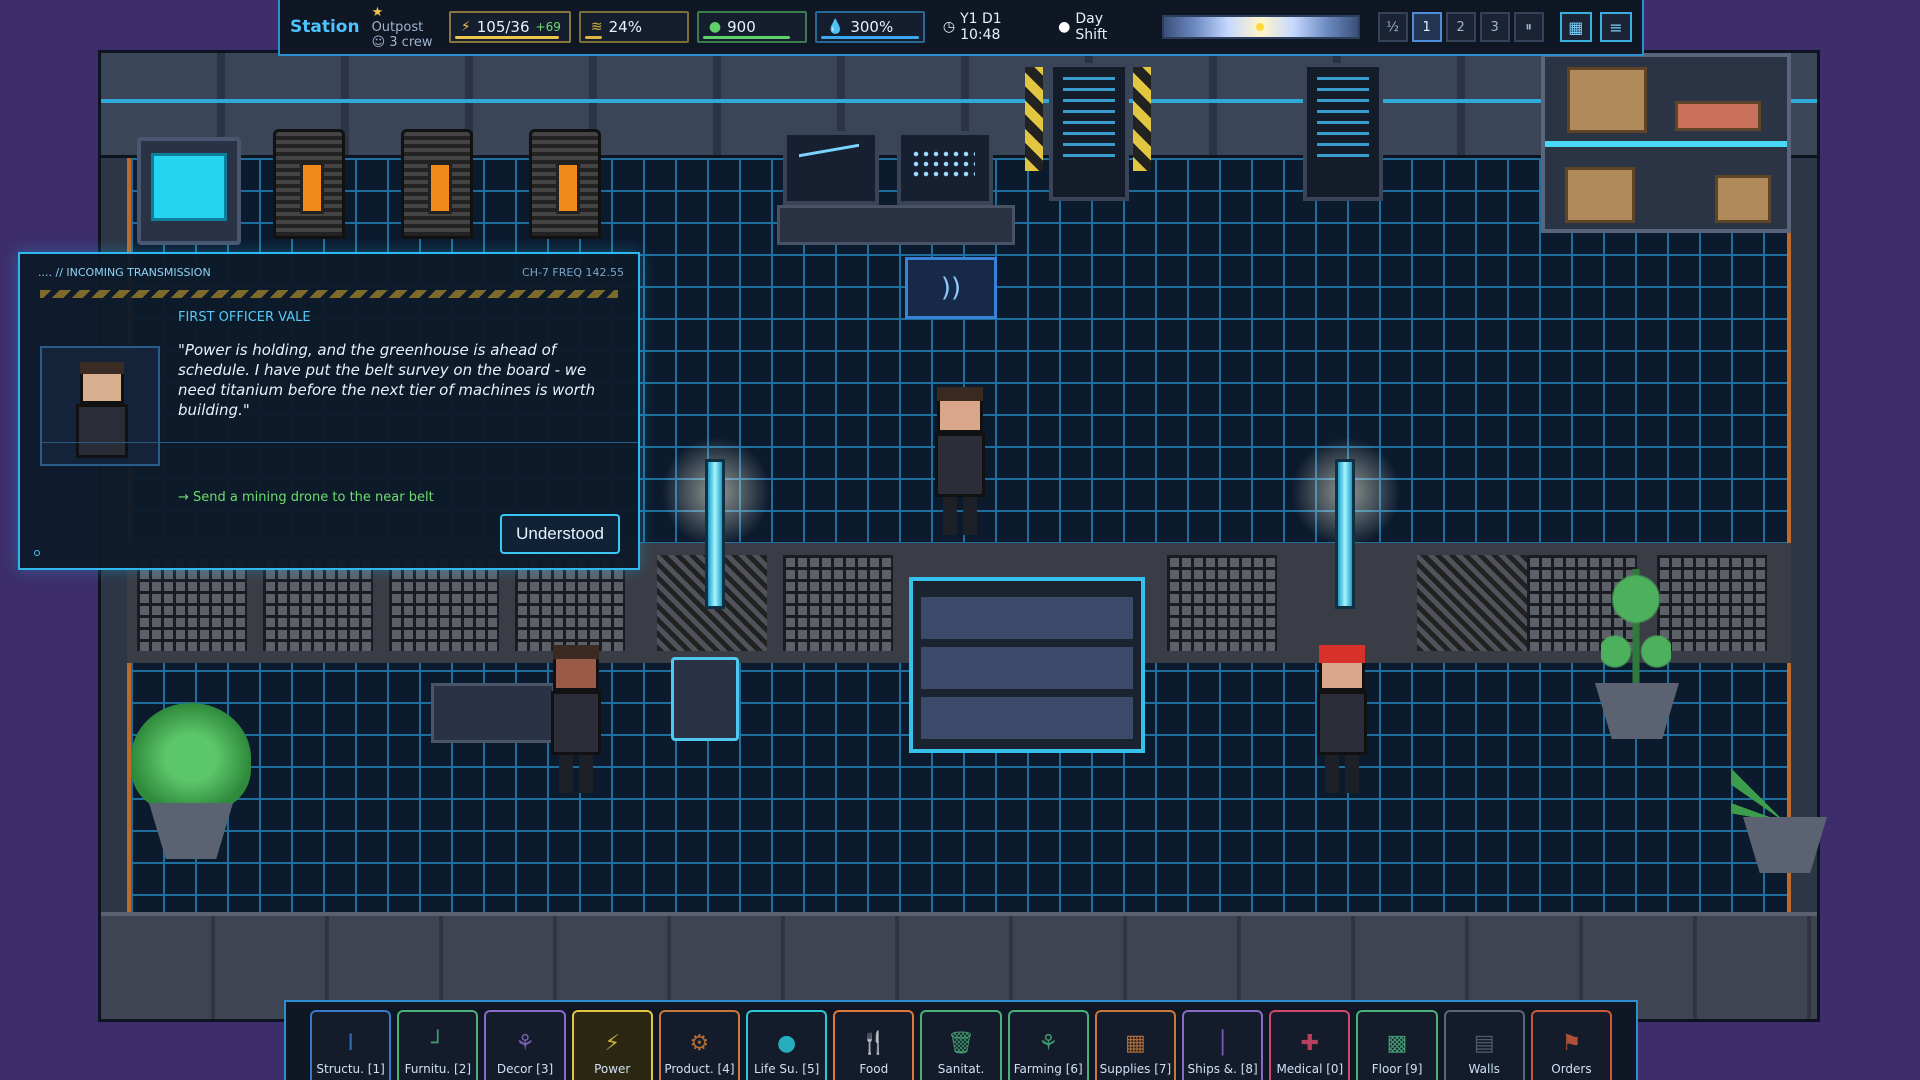 The width and height of the screenshot is (1920, 1080). Describe the element at coordinates (1575, 27) in the screenshot. I see `calendar-icon: ▦` at that location.